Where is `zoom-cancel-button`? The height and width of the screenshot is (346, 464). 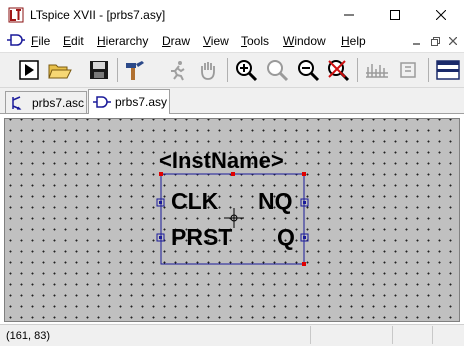 zoom-cancel-button is located at coordinates (338, 70).